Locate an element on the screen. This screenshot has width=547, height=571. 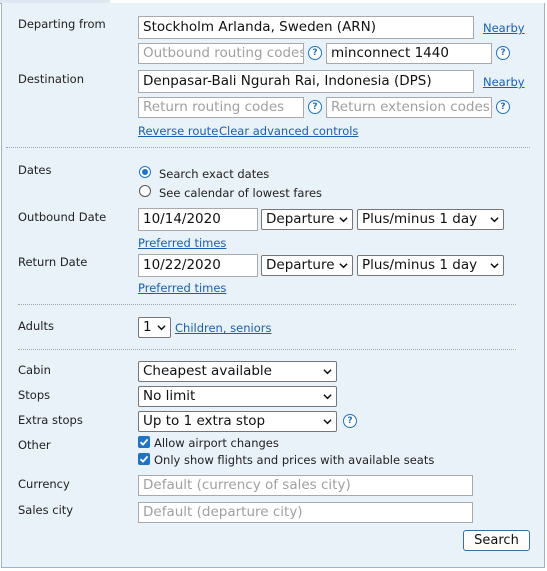
allow-airport-changes-checkbox is located at coordinates (144, 442).